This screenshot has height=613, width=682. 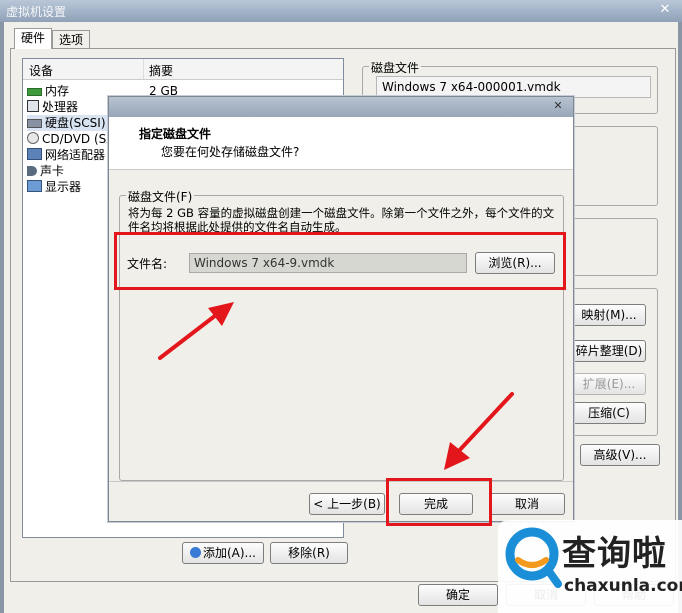 I want to click on remove-button: 移除(R), so click(x=309, y=553).